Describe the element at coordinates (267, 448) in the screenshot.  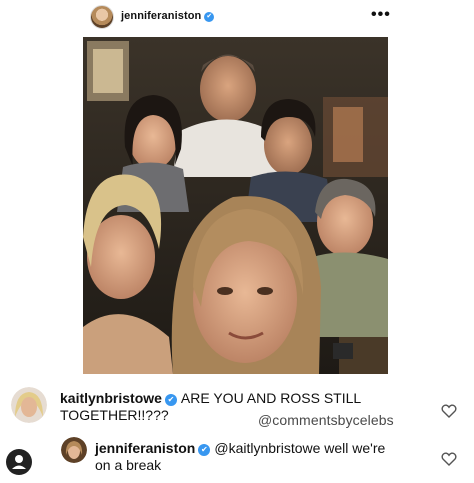
I see `mention-link: @kaitlynbristowe` at that location.